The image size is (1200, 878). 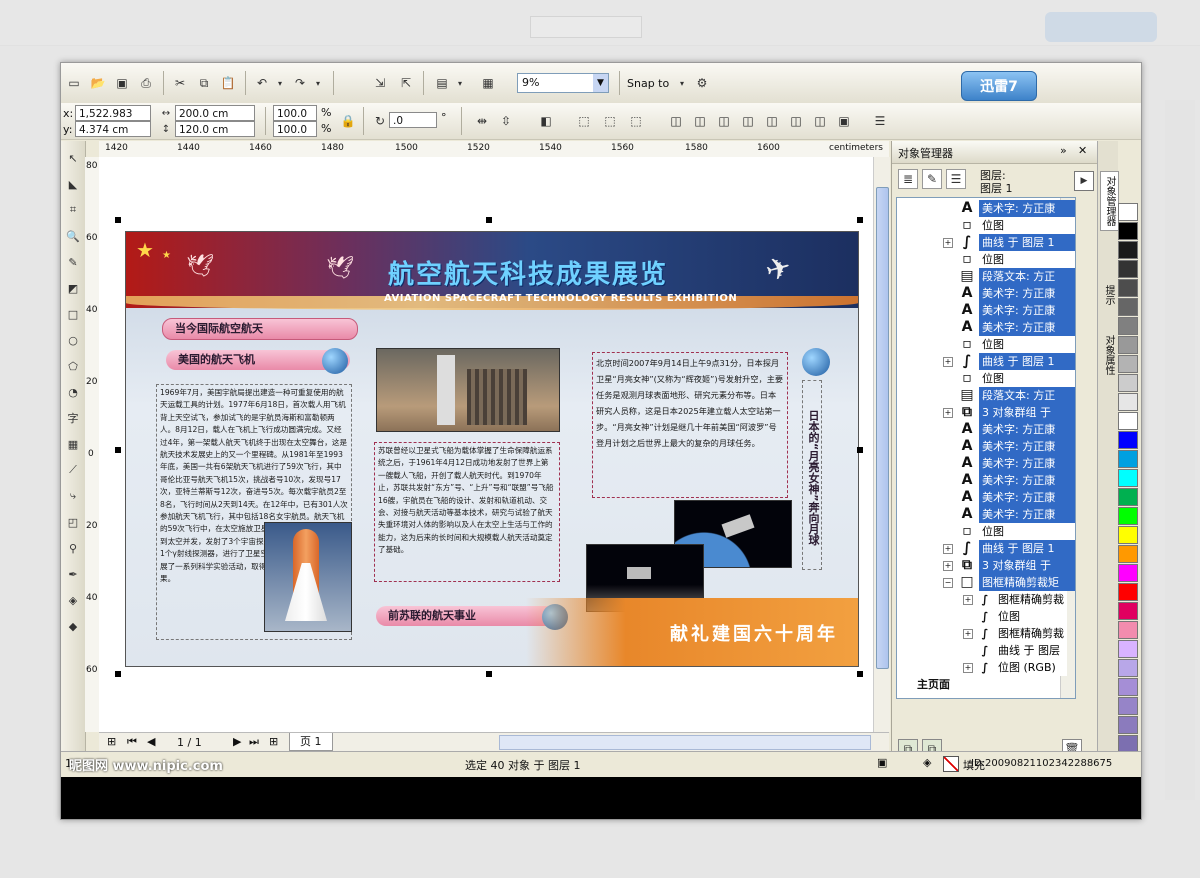 What do you see at coordinates (682, 83) in the screenshot?
I see `snap-dropdown-icon: ▾` at bounding box center [682, 83].